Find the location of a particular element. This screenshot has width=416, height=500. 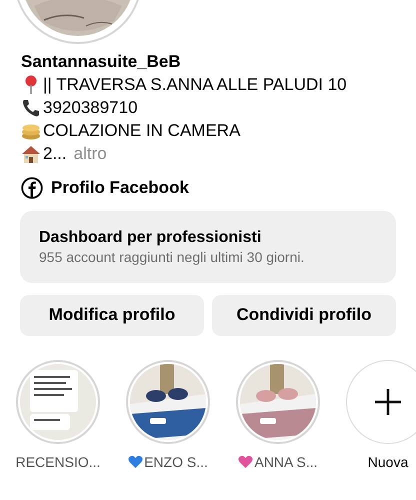

dashboard-card: Dashboard per professionisti 955 account raggiunti negli ultimi 30 giorni. is located at coordinates (208, 246).